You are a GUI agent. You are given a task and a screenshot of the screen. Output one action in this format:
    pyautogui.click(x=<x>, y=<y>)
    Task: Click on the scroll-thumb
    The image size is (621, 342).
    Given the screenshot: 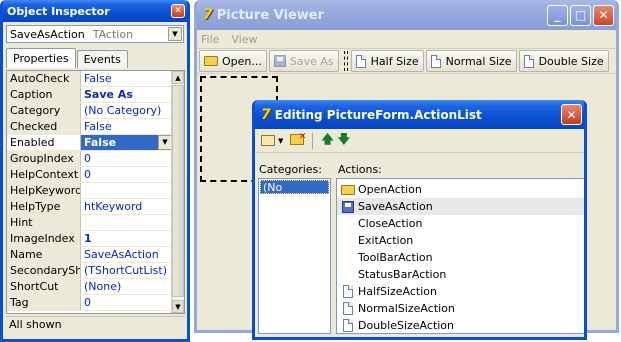 What is the action you would take?
    pyautogui.click(x=178, y=191)
    